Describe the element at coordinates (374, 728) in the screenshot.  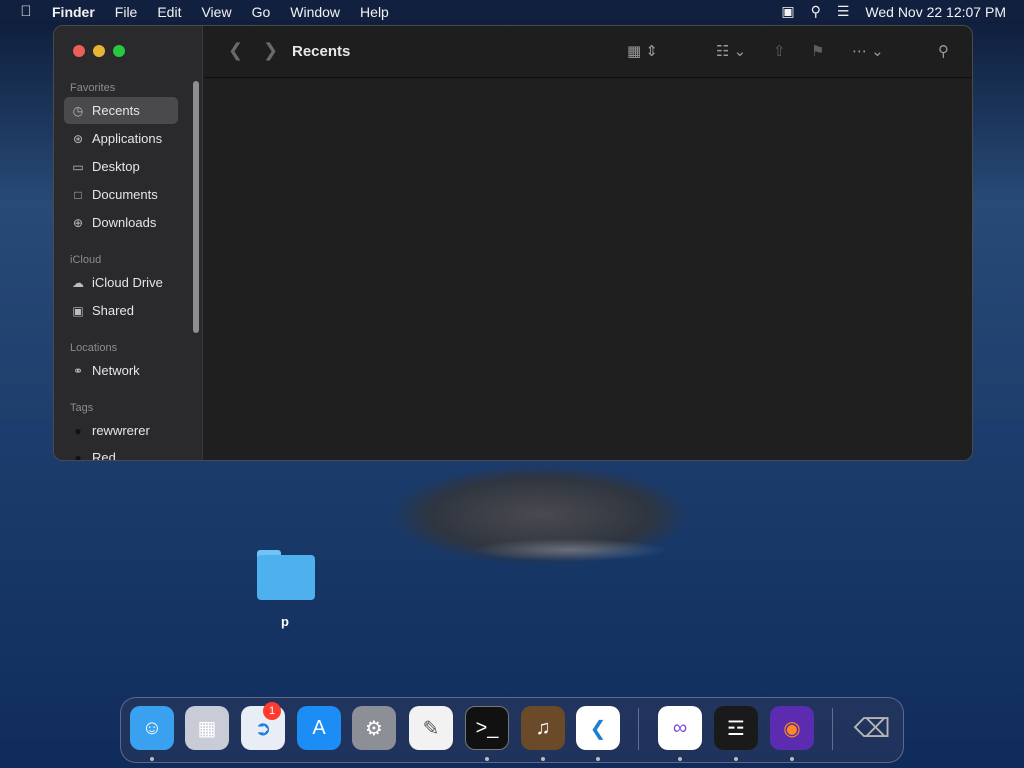
I see `dock-system-settings-icon: ⚙` at that location.